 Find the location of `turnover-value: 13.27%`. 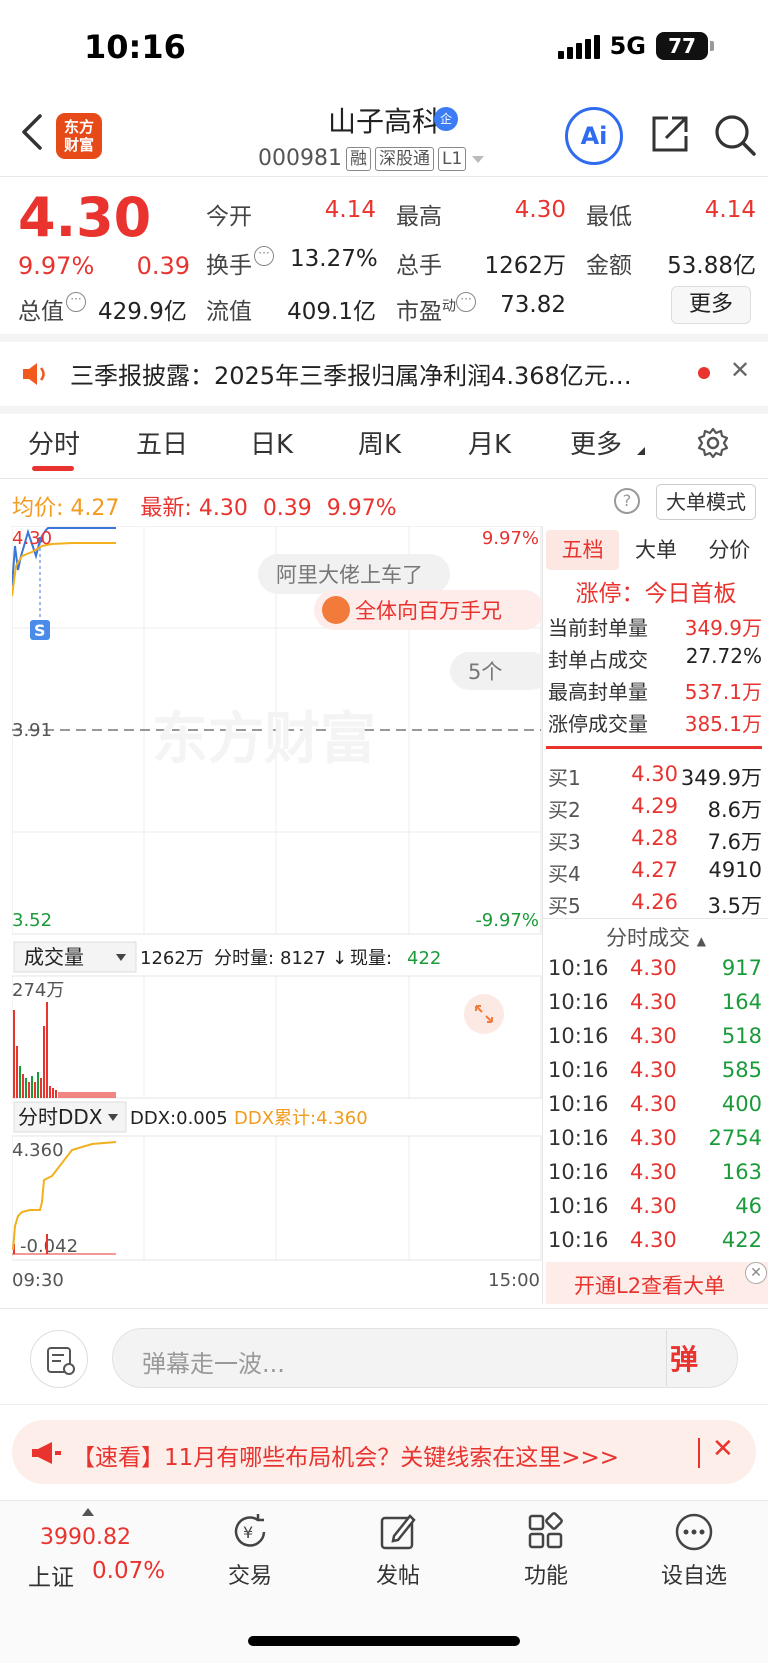

turnover-value: 13.27% is located at coordinates (334, 259).